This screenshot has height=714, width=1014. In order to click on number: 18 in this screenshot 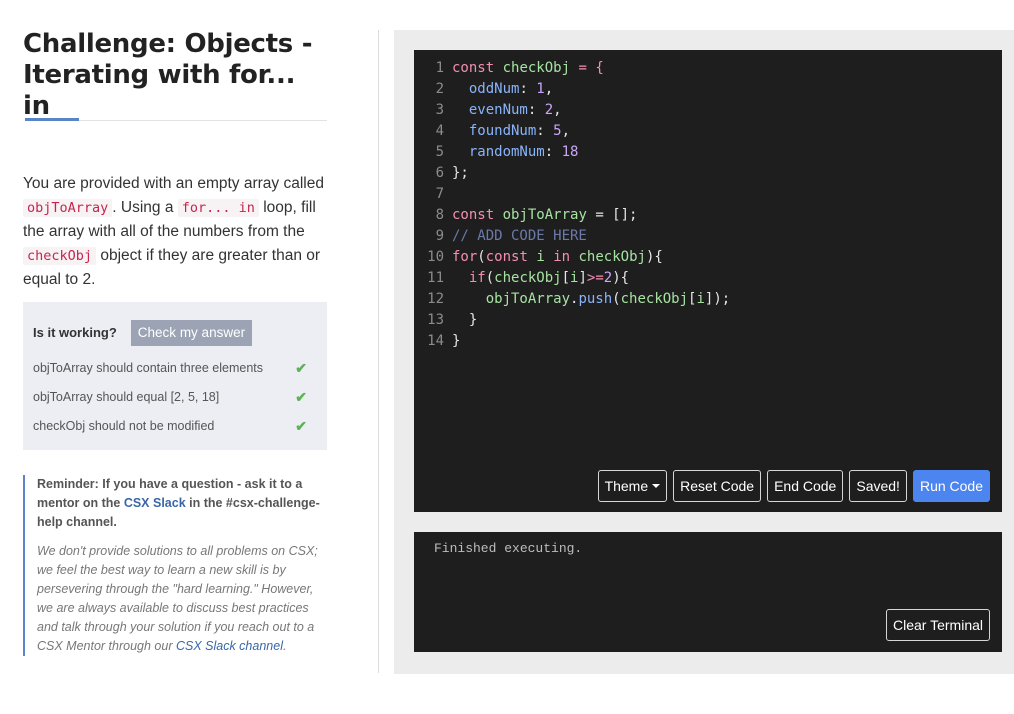, I will do `click(570, 152)`.